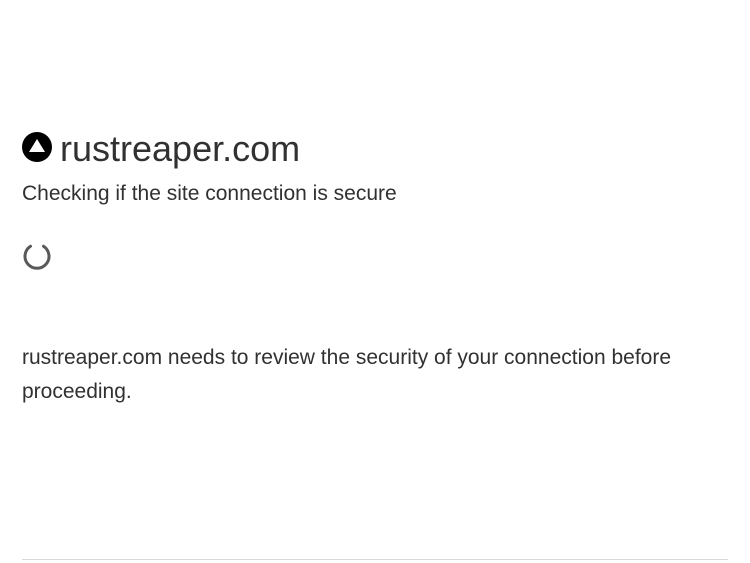 The height and width of the screenshot is (563, 750). I want to click on site-header: rustreaper.com, so click(161, 149).